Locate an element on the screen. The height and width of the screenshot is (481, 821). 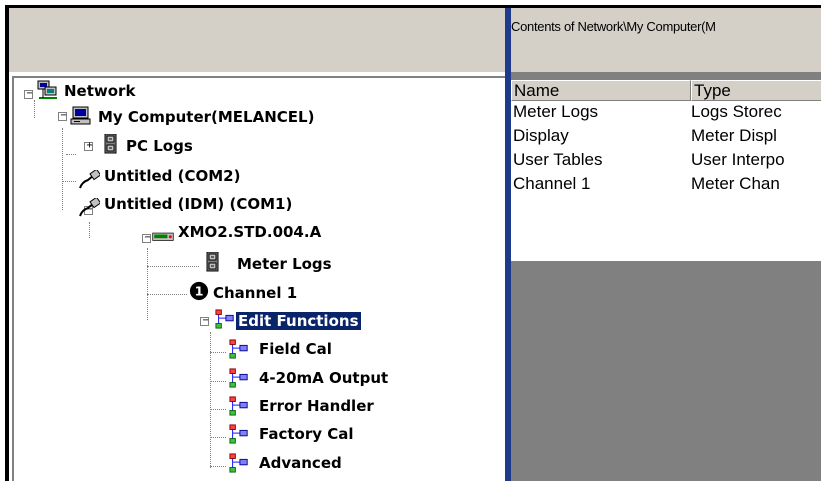
list-item: Display Meter Displ is located at coordinates (666, 136).